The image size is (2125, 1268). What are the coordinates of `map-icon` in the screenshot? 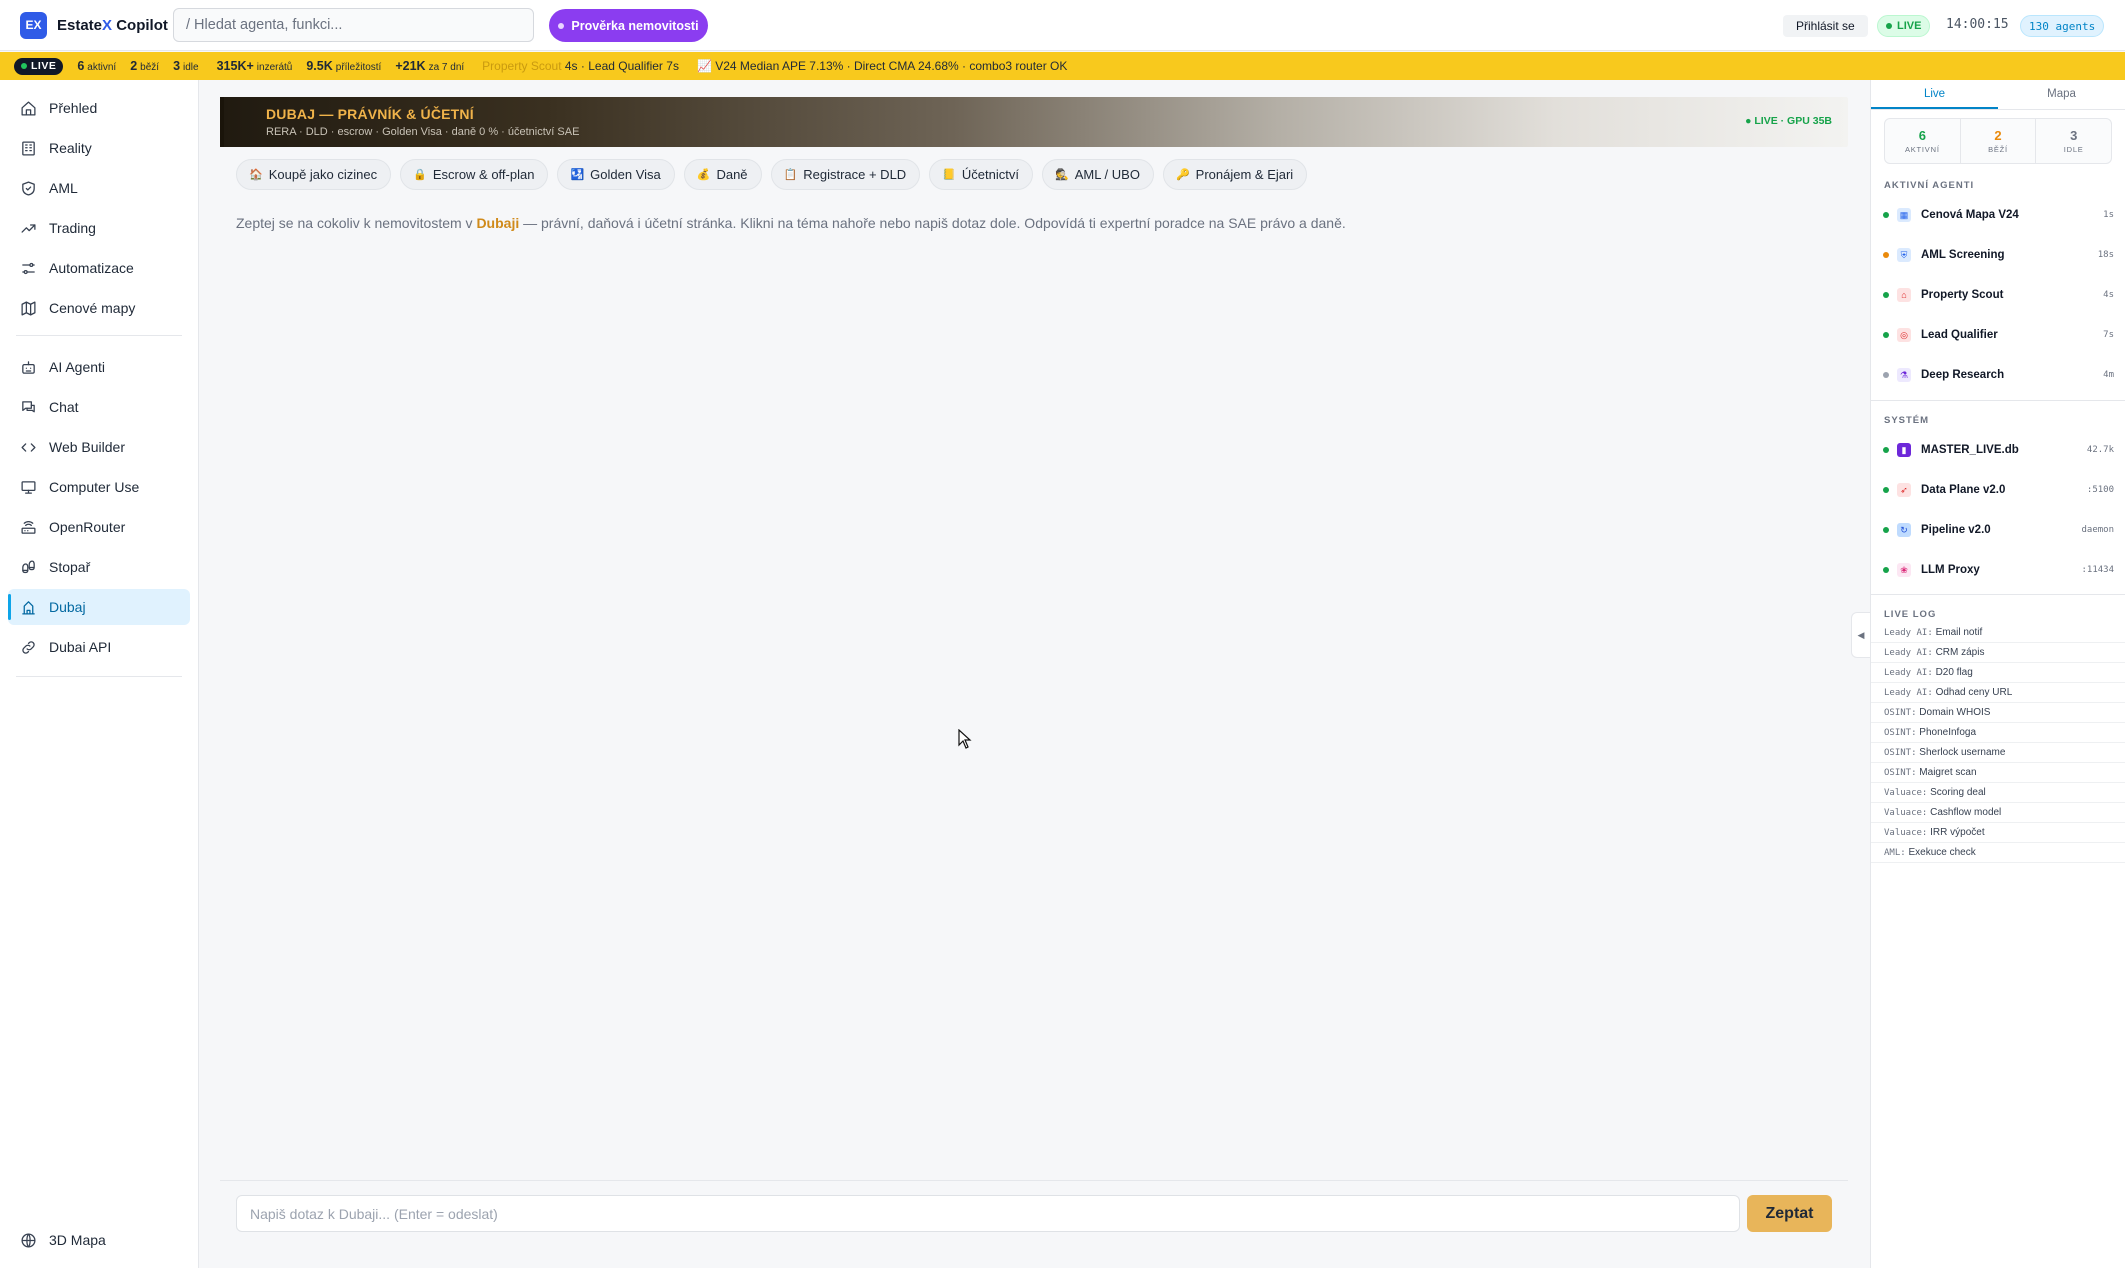 It's located at (28, 308).